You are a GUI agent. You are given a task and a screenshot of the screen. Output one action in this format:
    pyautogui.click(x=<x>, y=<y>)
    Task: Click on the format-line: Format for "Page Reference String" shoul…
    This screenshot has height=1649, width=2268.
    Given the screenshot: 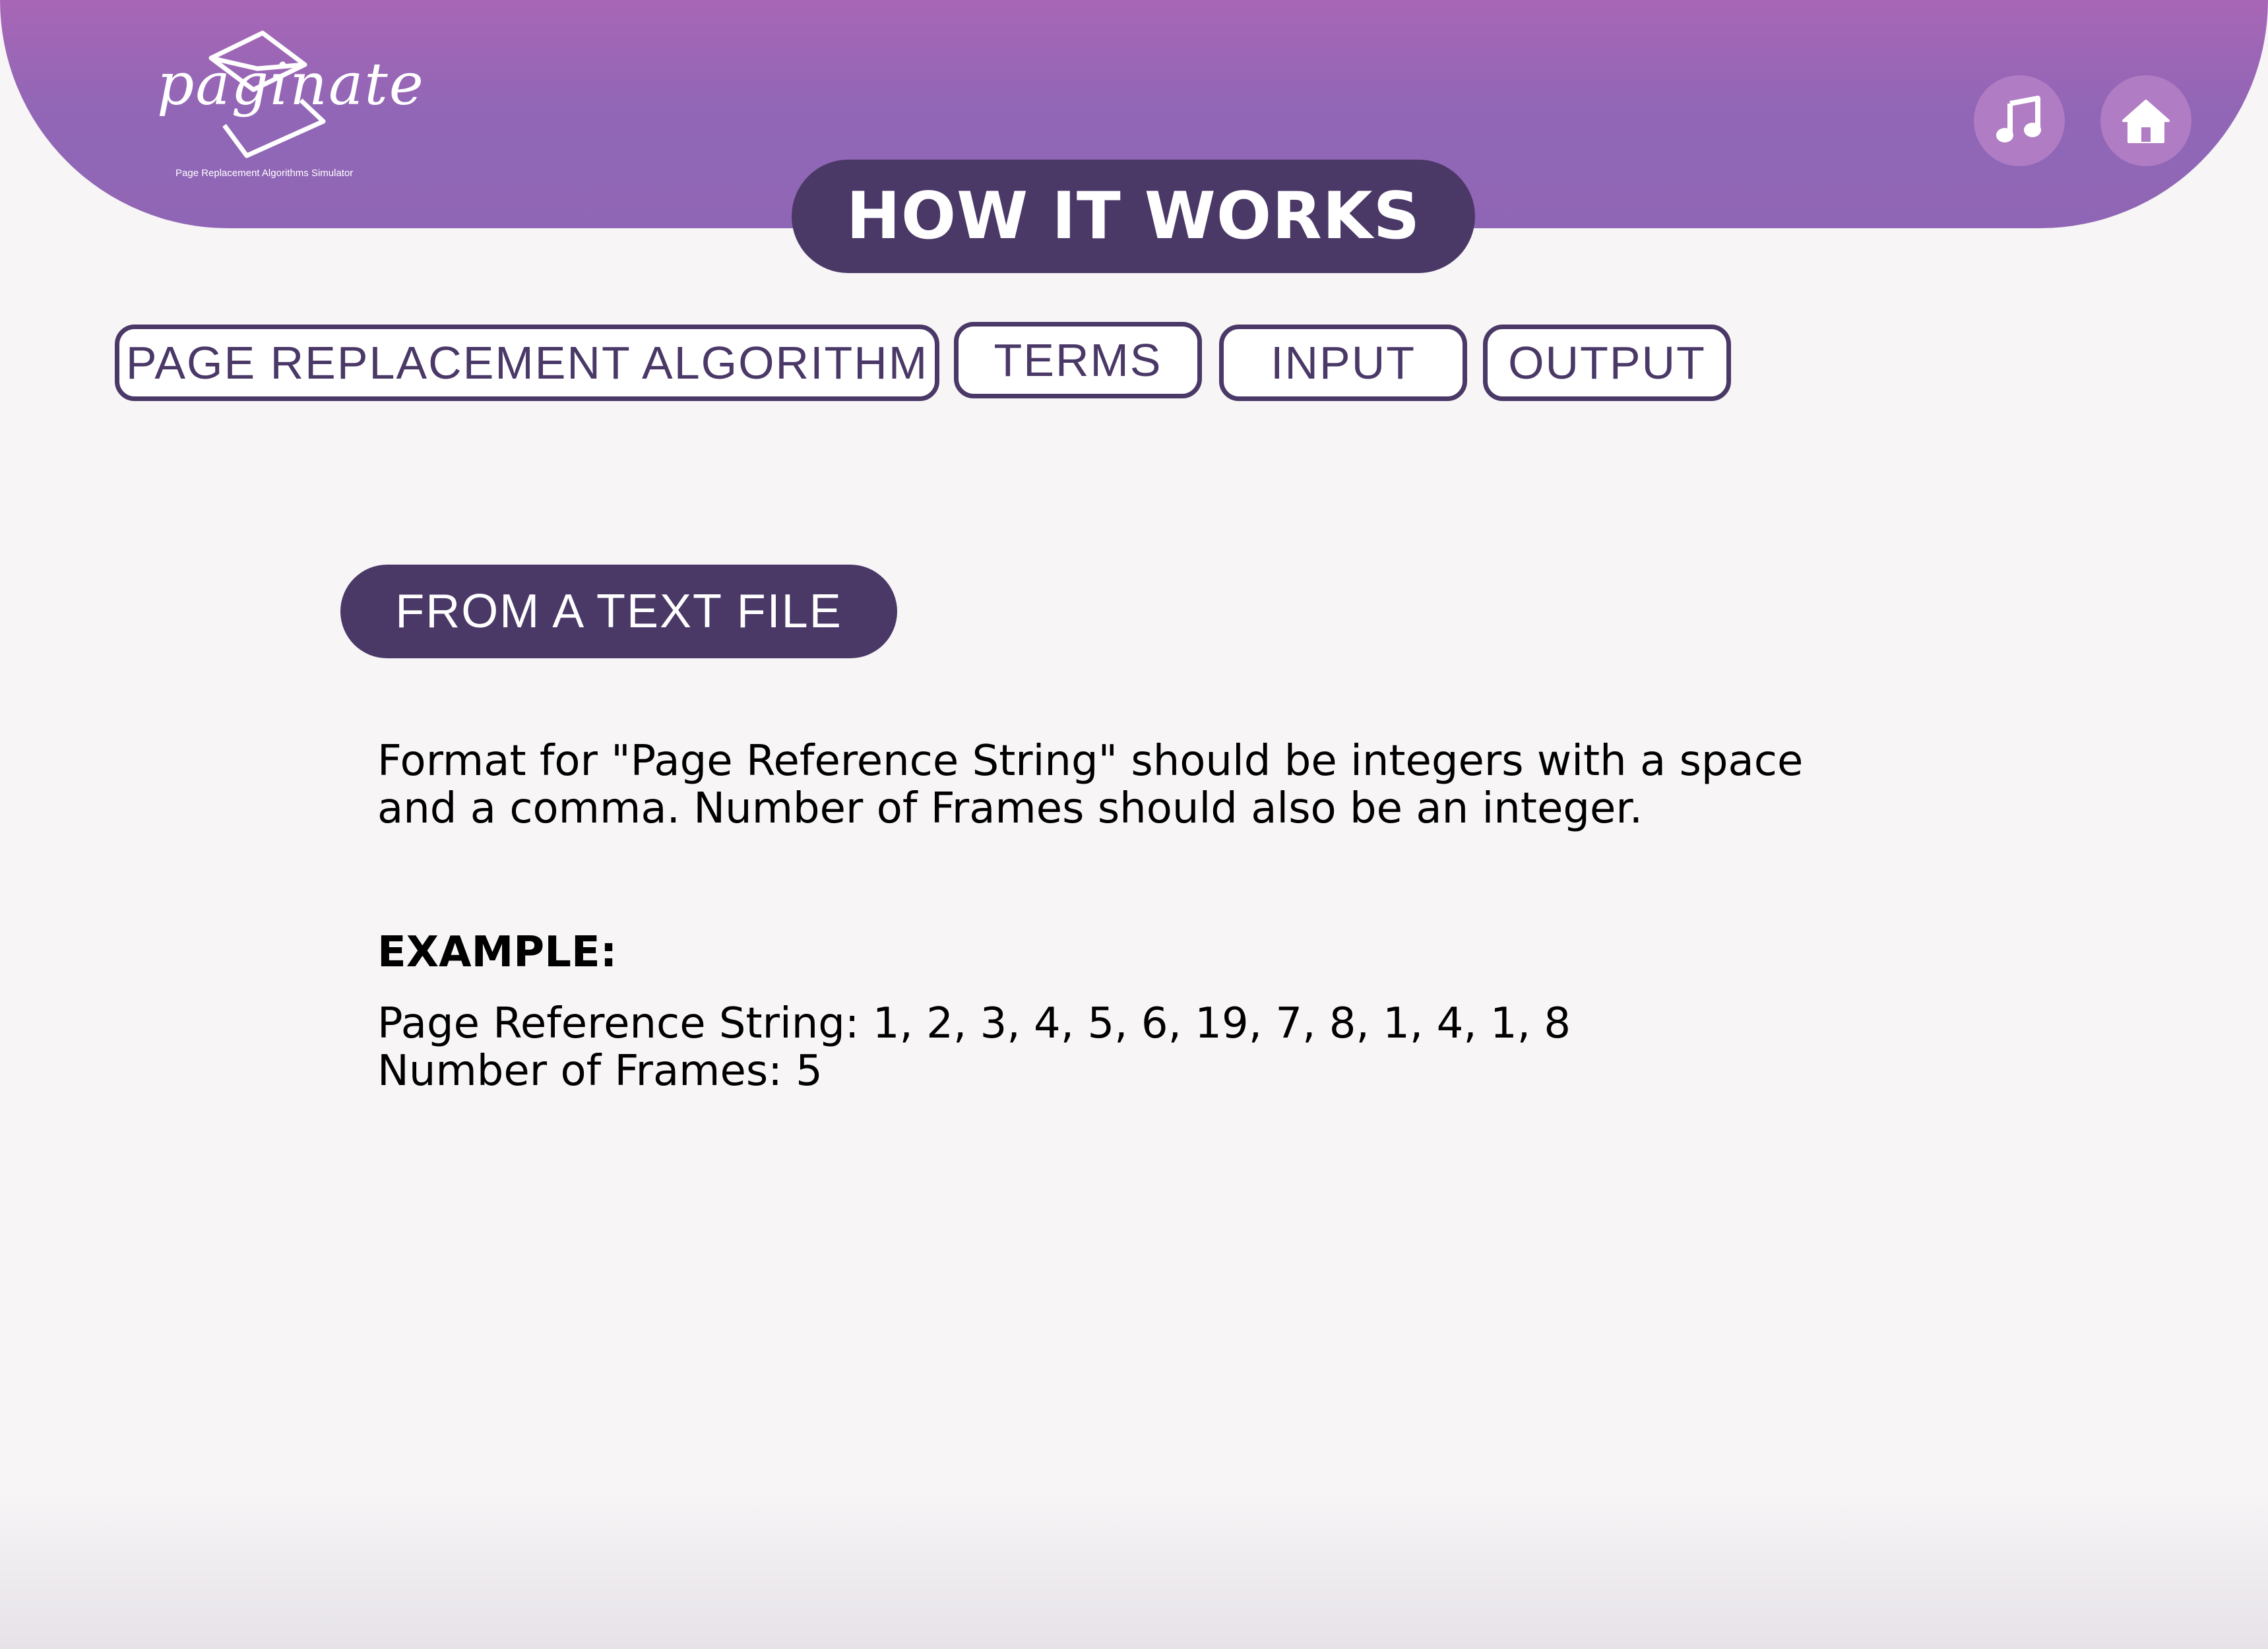 What is the action you would take?
    pyautogui.click(x=1090, y=761)
    